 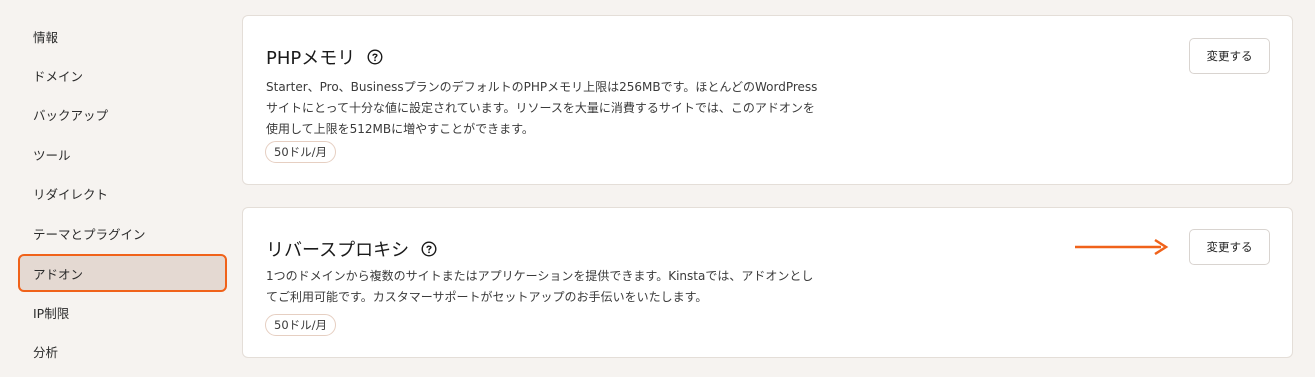 What do you see at coordinates (311, 58) in the screenshot?
I see `card-title: PHPメモリ` at bounding box center [311, 58].